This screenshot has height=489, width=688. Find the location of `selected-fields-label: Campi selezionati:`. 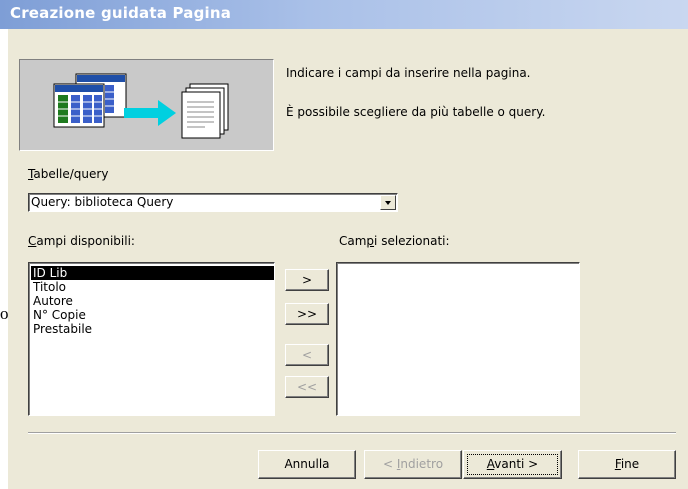

selected-fields-label: Campi selezionati: is located at coordinates (394, 241).